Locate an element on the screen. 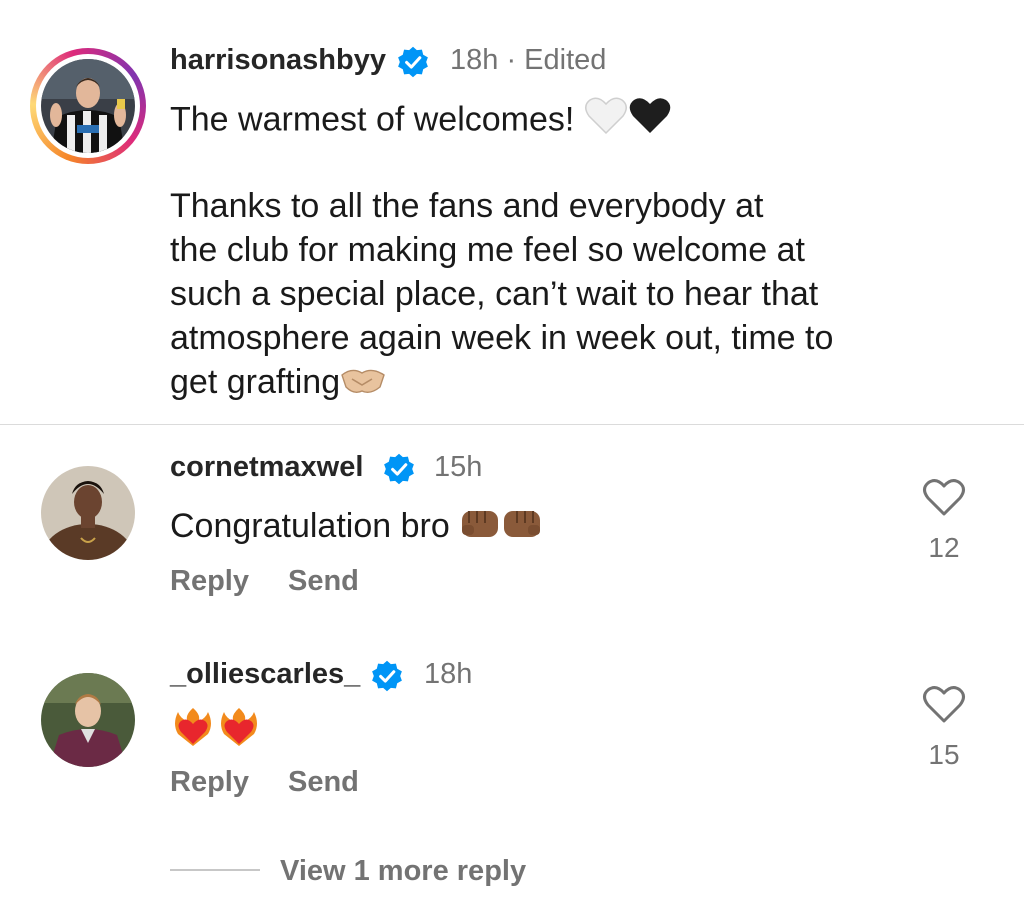 The image size is (1024, 917). section-divider is located at coordinates (512, 424).